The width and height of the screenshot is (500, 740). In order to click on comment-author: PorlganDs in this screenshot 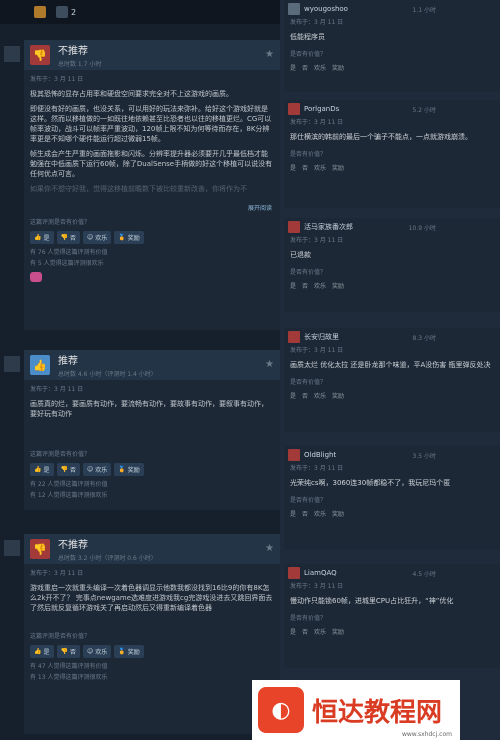, I will do `click(321, 109)`.